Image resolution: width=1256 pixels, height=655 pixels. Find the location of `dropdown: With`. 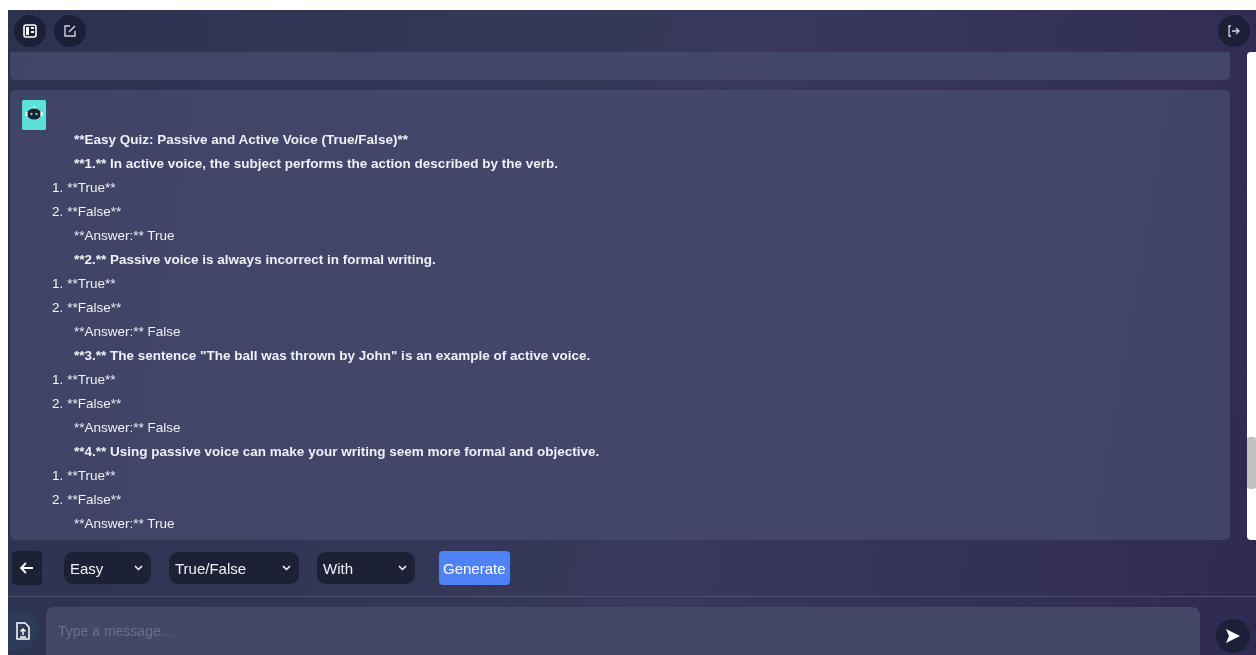

dropdown: With is located at coordinates (366, 568).